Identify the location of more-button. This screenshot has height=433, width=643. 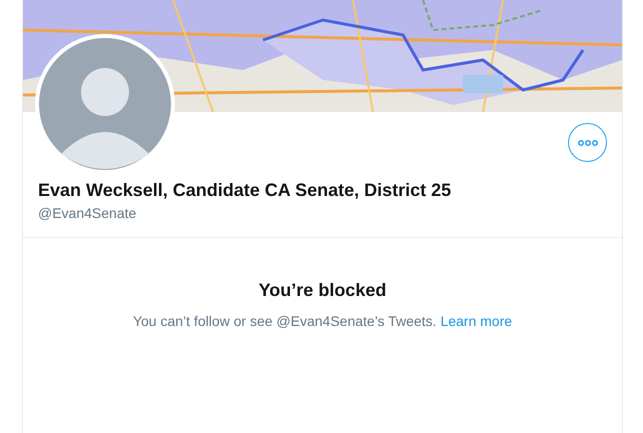
(587, 142).